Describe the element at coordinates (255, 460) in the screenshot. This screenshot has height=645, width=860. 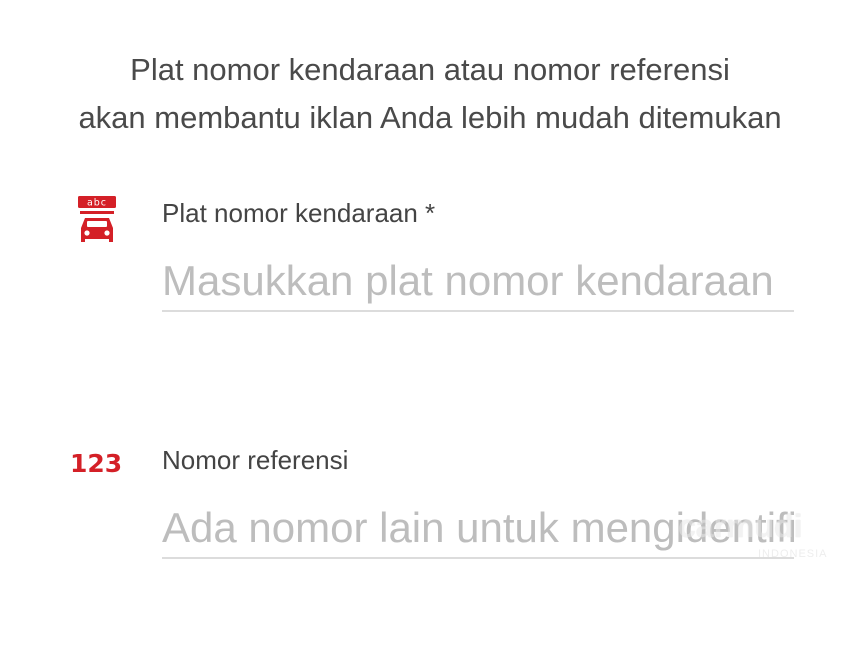
I see `reference-number-label: Nomor referensi` at that location.